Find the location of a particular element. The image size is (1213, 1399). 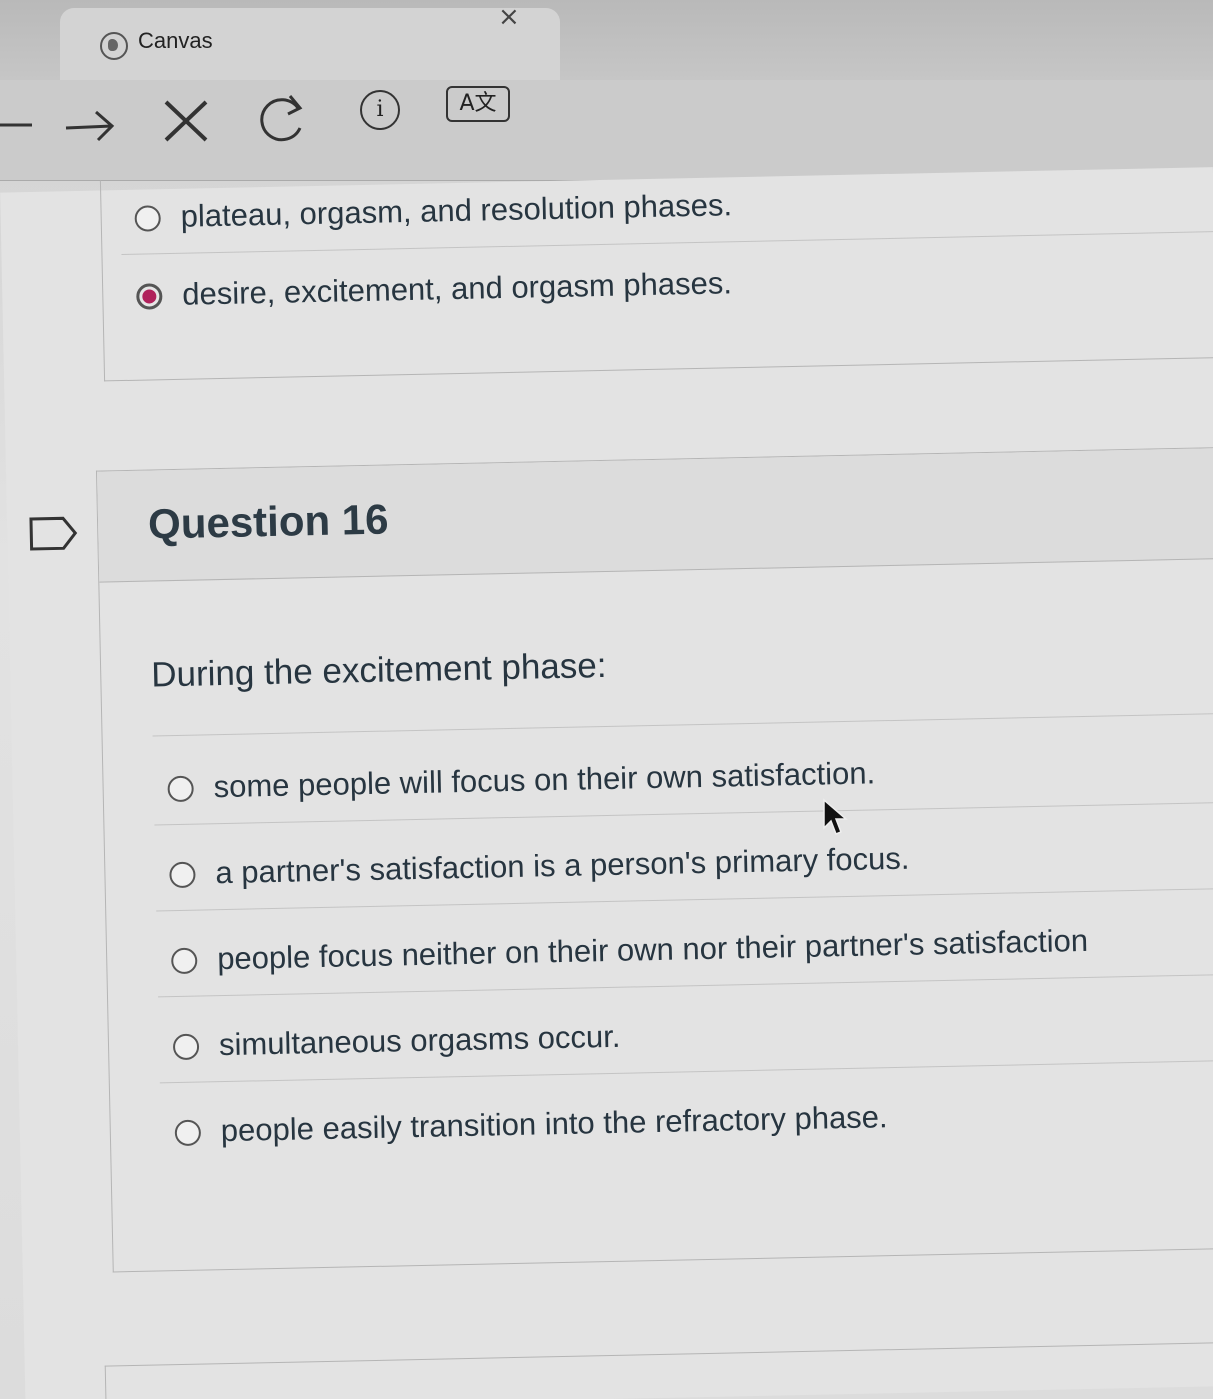

info-icon-label: i is located at coordinates (380, 109).